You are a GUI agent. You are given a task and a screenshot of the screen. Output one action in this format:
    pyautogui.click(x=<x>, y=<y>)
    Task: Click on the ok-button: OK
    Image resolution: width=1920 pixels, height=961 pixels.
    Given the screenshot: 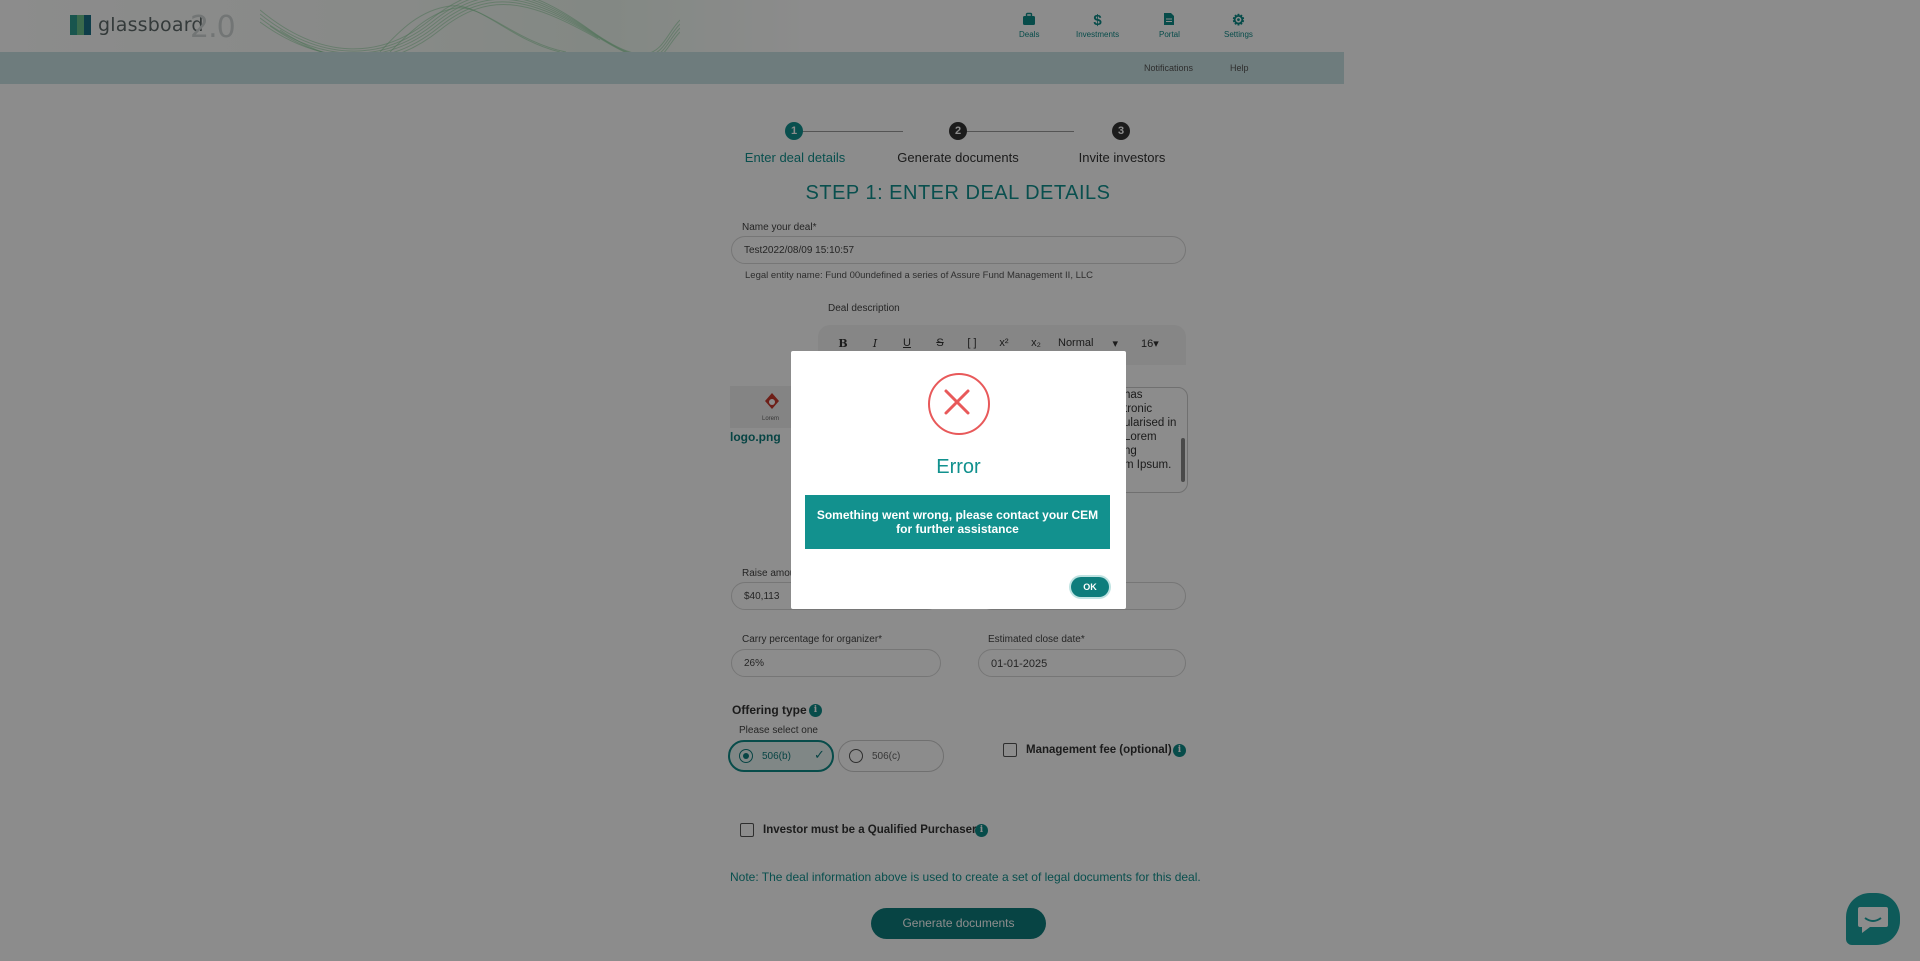 What is the action you would take?
    pyautogui.click(x=1090, y=587)
    